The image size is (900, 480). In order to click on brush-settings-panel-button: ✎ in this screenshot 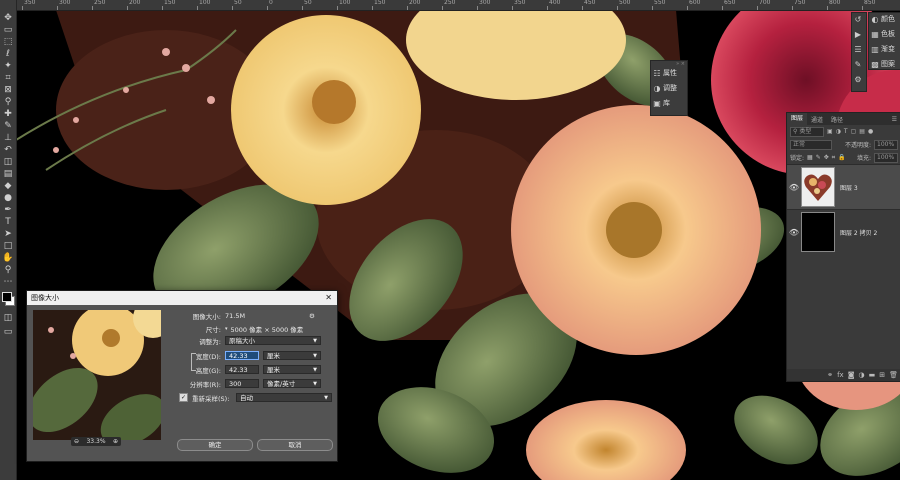, I will do `click(859, 64)`.